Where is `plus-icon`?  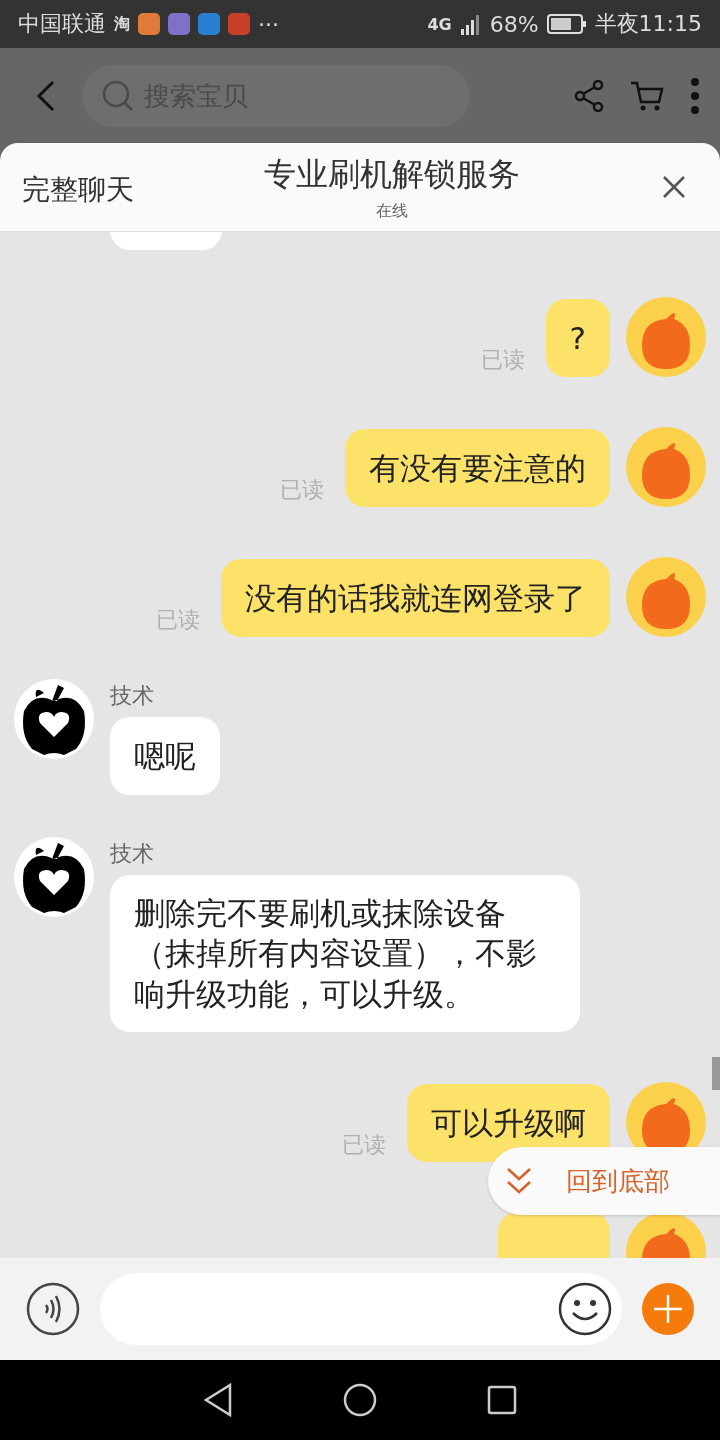 plus-icon is located at coordinates (668, 1309).